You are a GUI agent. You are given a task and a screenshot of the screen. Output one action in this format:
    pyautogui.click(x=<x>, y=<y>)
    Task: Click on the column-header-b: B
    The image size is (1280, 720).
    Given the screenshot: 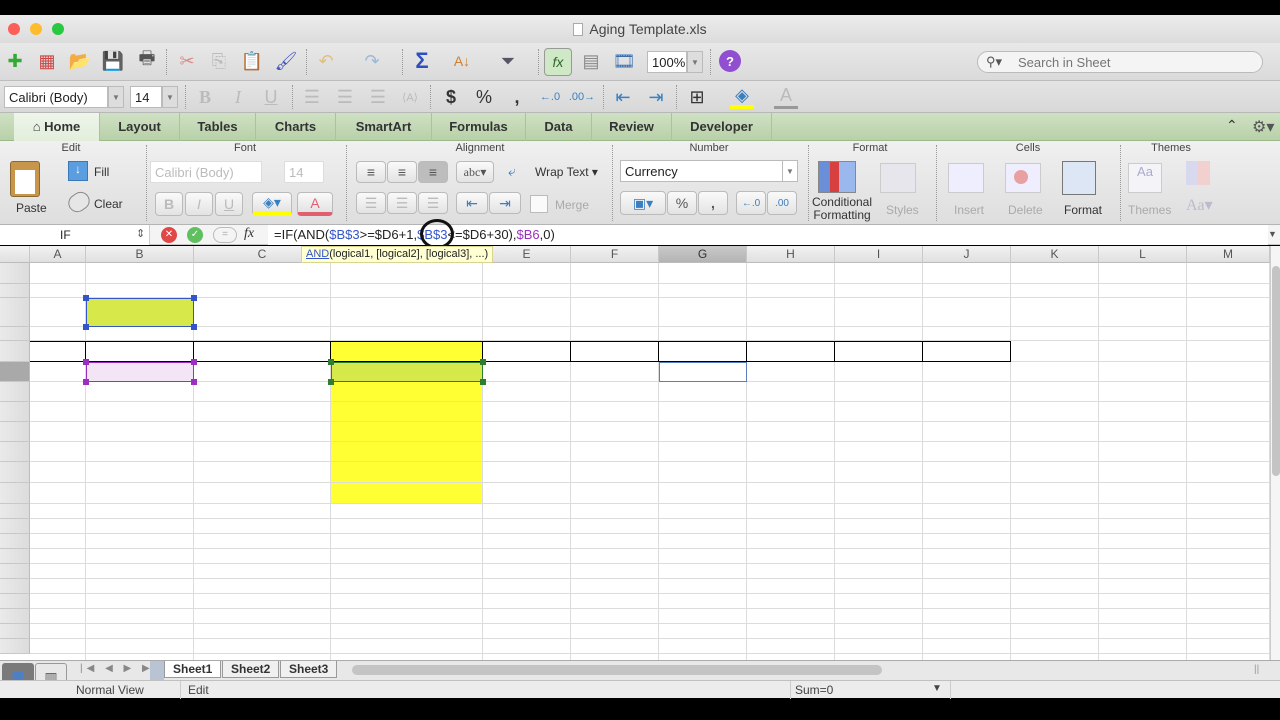 What is the action you would take?
    pyautogui.click(x=140, y=254)
    